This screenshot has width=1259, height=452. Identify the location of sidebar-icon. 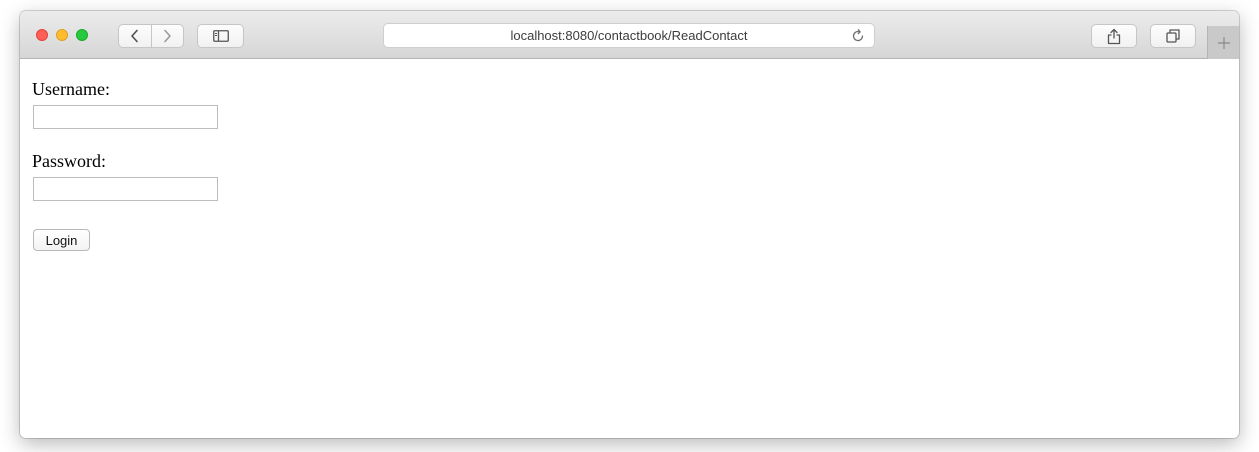
(220, 36).